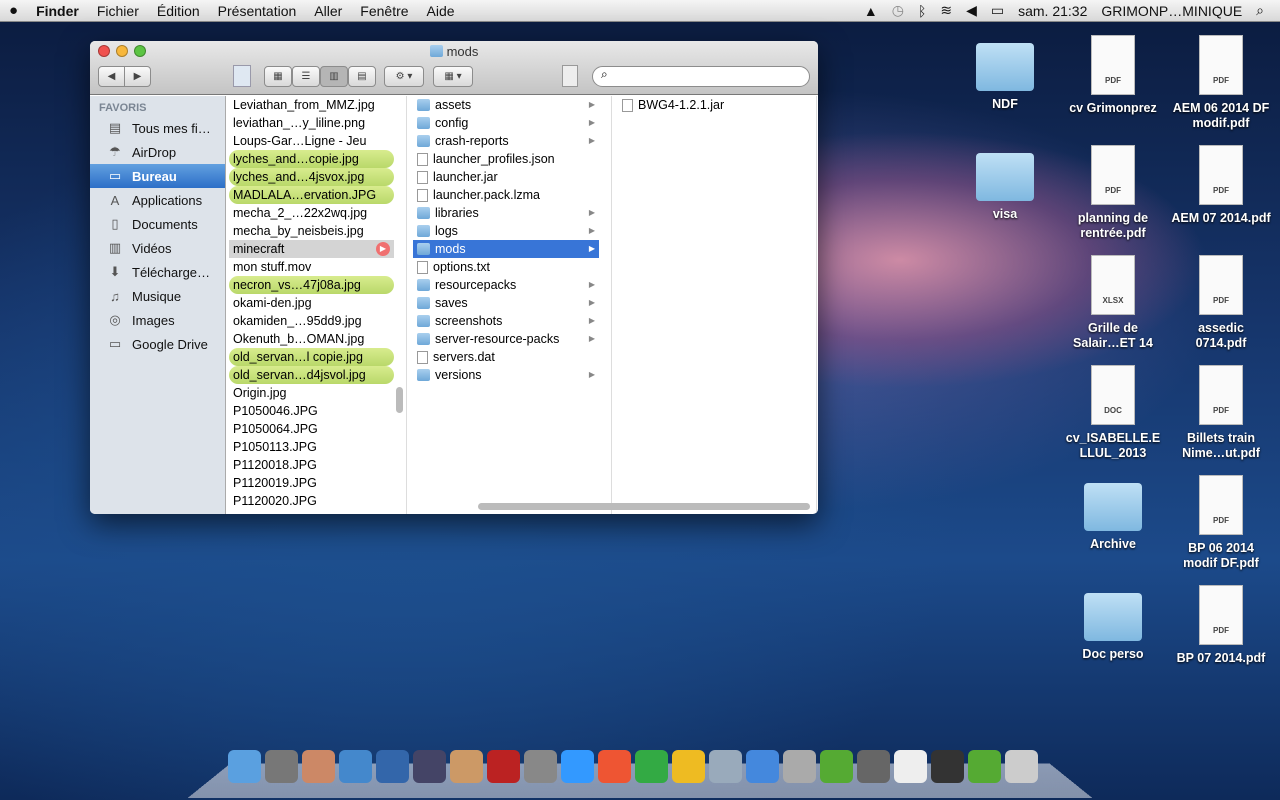  Describe the element at coordinates (871, 11) in the screenshot. I see `google-drive-icon: ▲` at that location.